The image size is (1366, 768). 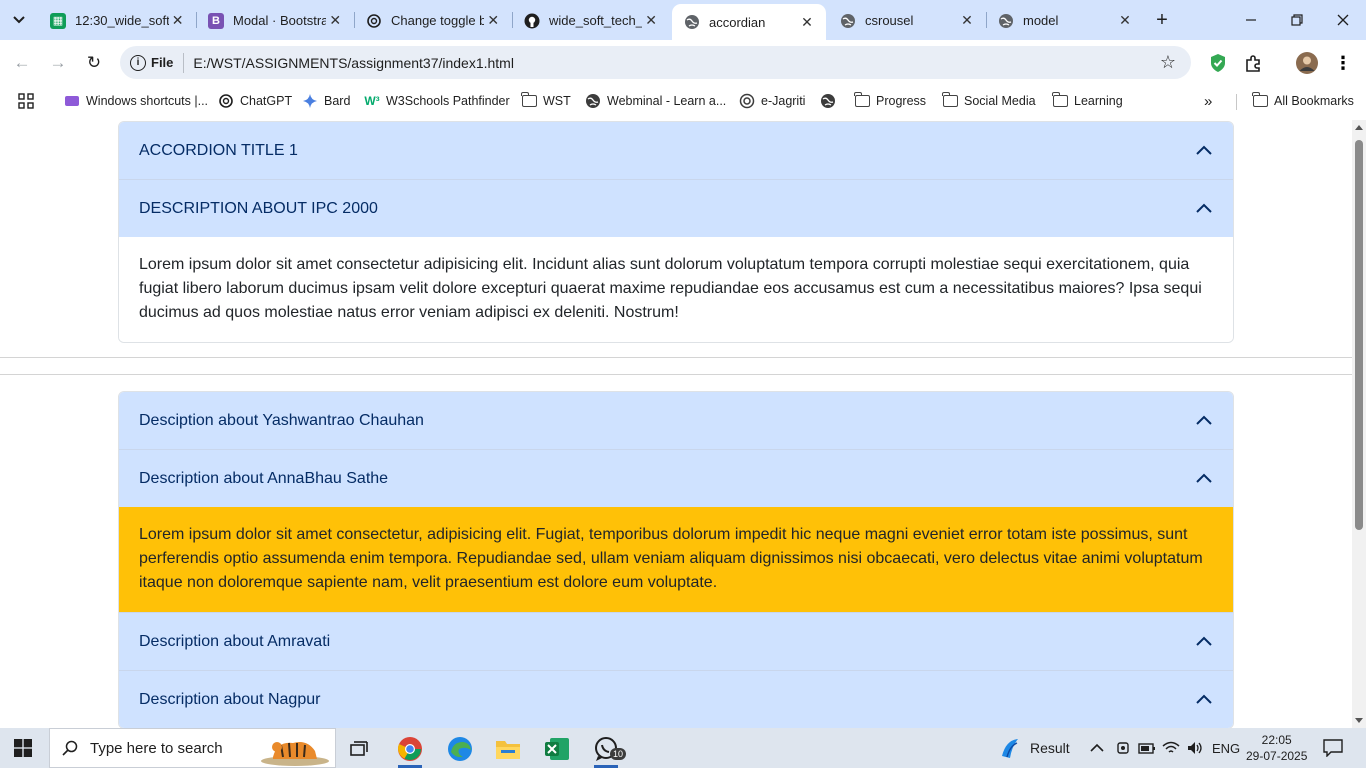 What do you see at coordinates (266, 101) in the screenshot?
I see `bookmark-label: ChatGPT` at bounding box center [266, 101].